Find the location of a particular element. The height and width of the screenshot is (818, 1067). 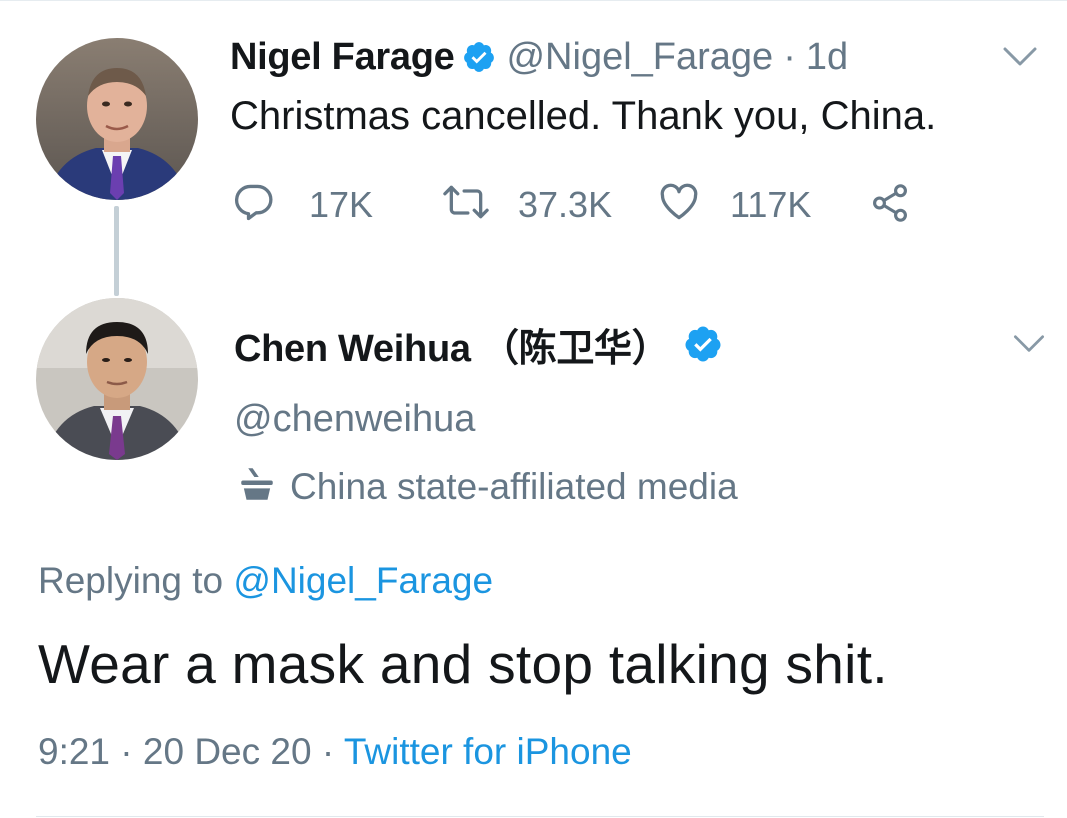

replying-to-prefix: Replying to is located at coordinates (131, 580).